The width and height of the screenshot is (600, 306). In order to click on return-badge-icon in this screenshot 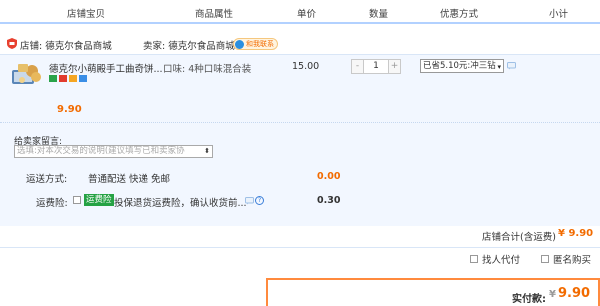, I will do `click(73, 78)`.